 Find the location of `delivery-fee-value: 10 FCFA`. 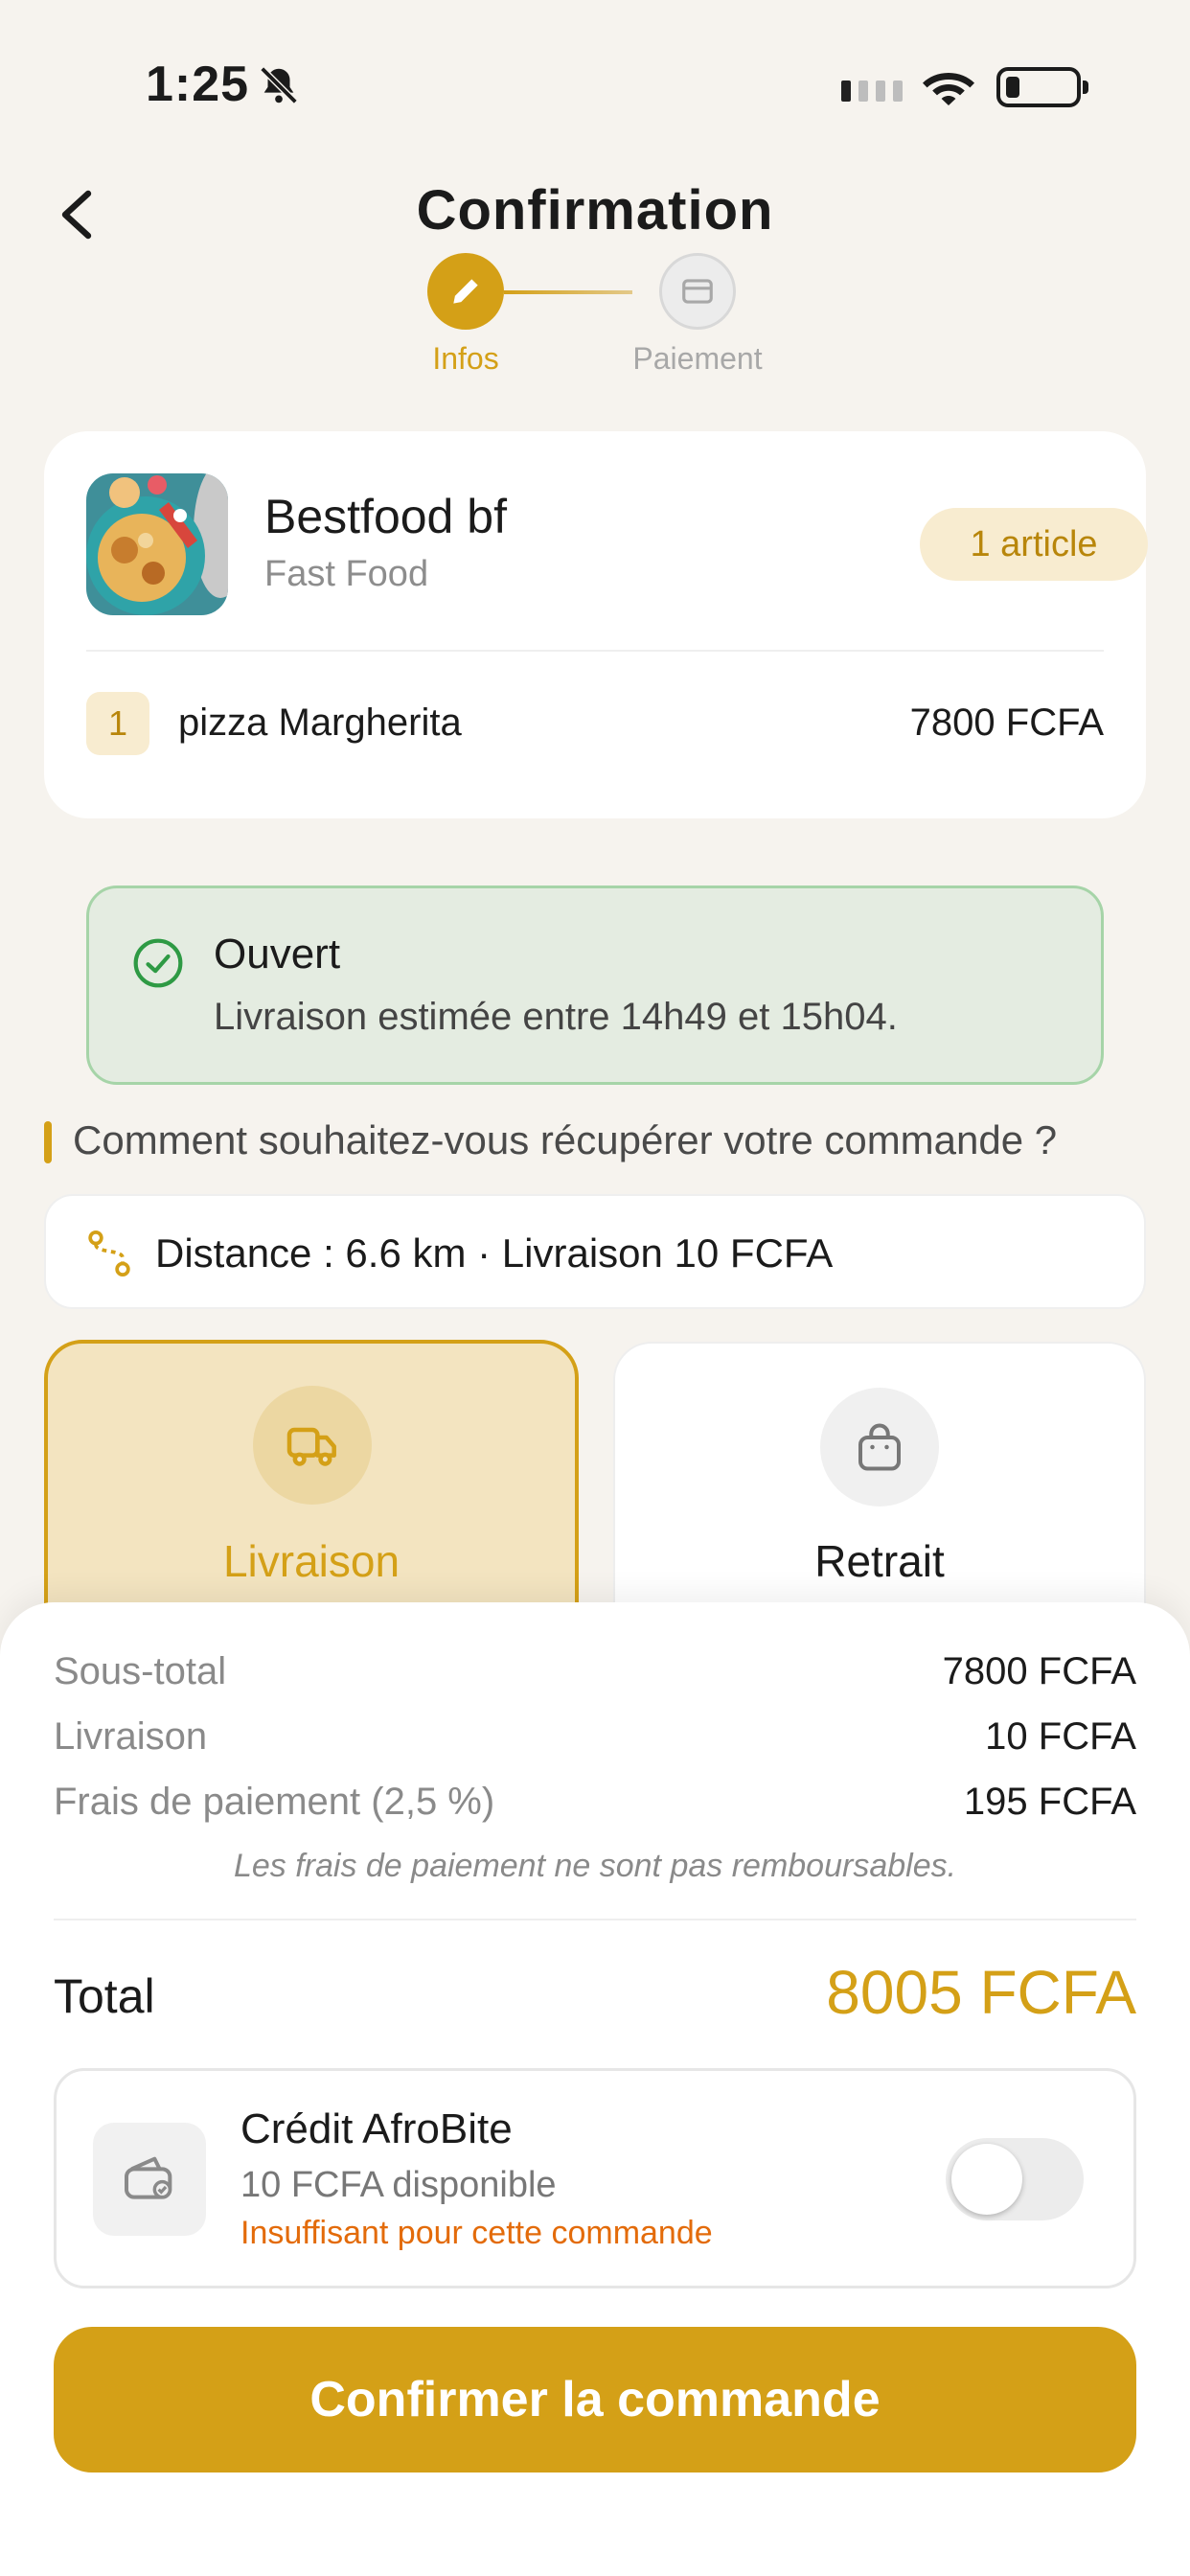

delivery-fee-value: 10 FCFA is located at coordinates (1061, 1736).